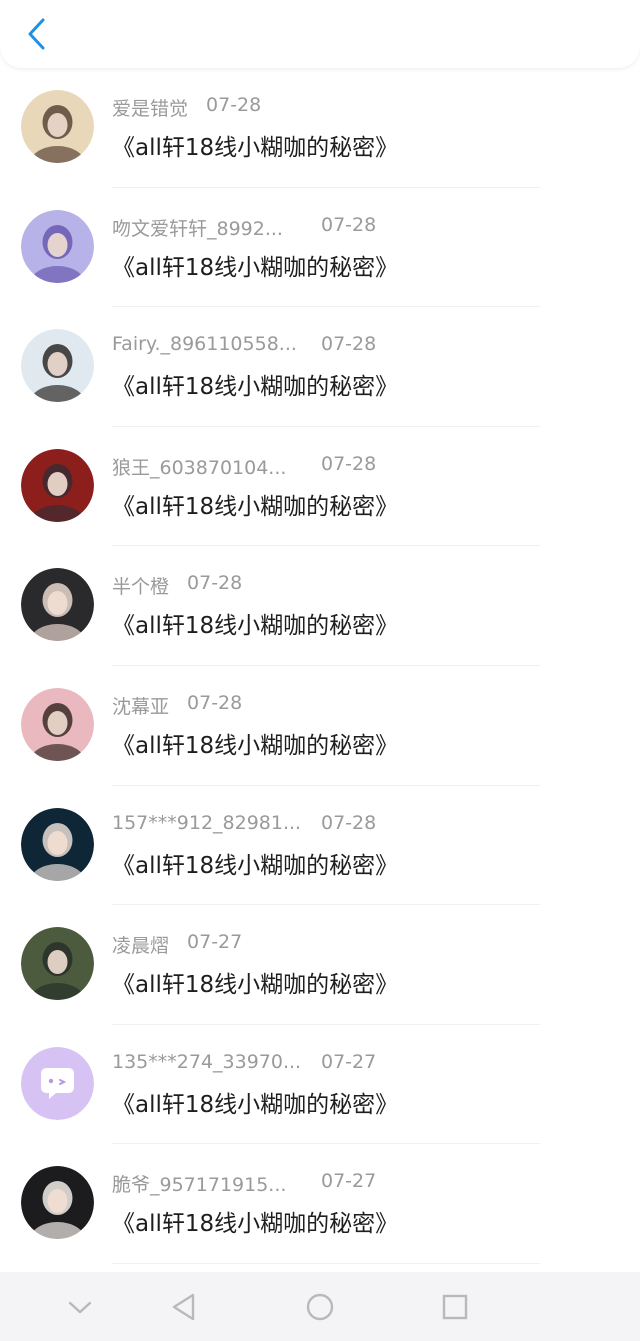 The image size is (640, 1341). I want to click on list-item: 157***912_82981... 07-28 《all轩18线小糊咖的秘密》, so click(320, 846).